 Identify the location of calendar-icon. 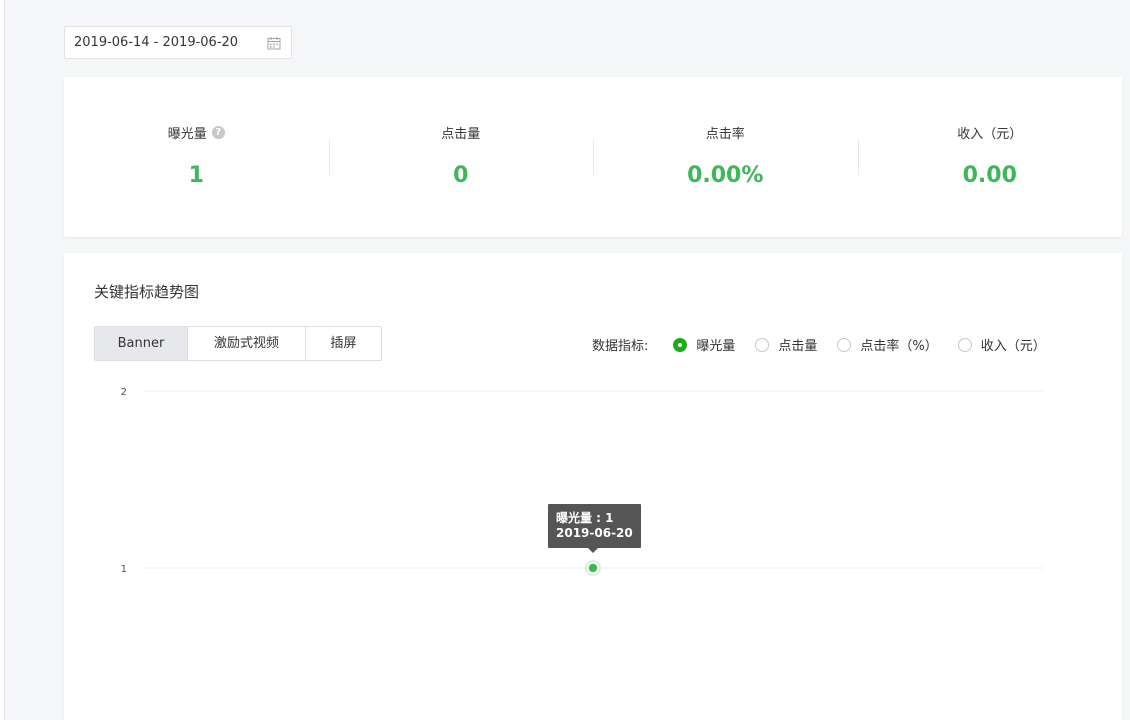
(274, 43).